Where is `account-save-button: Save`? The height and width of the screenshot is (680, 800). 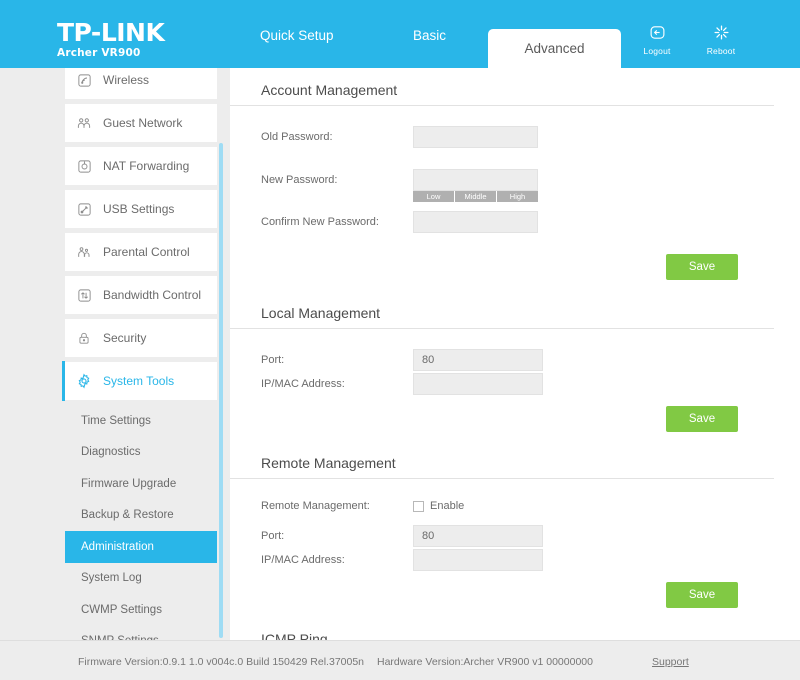
account-save-button: Save is located at coordinates (702, 267).